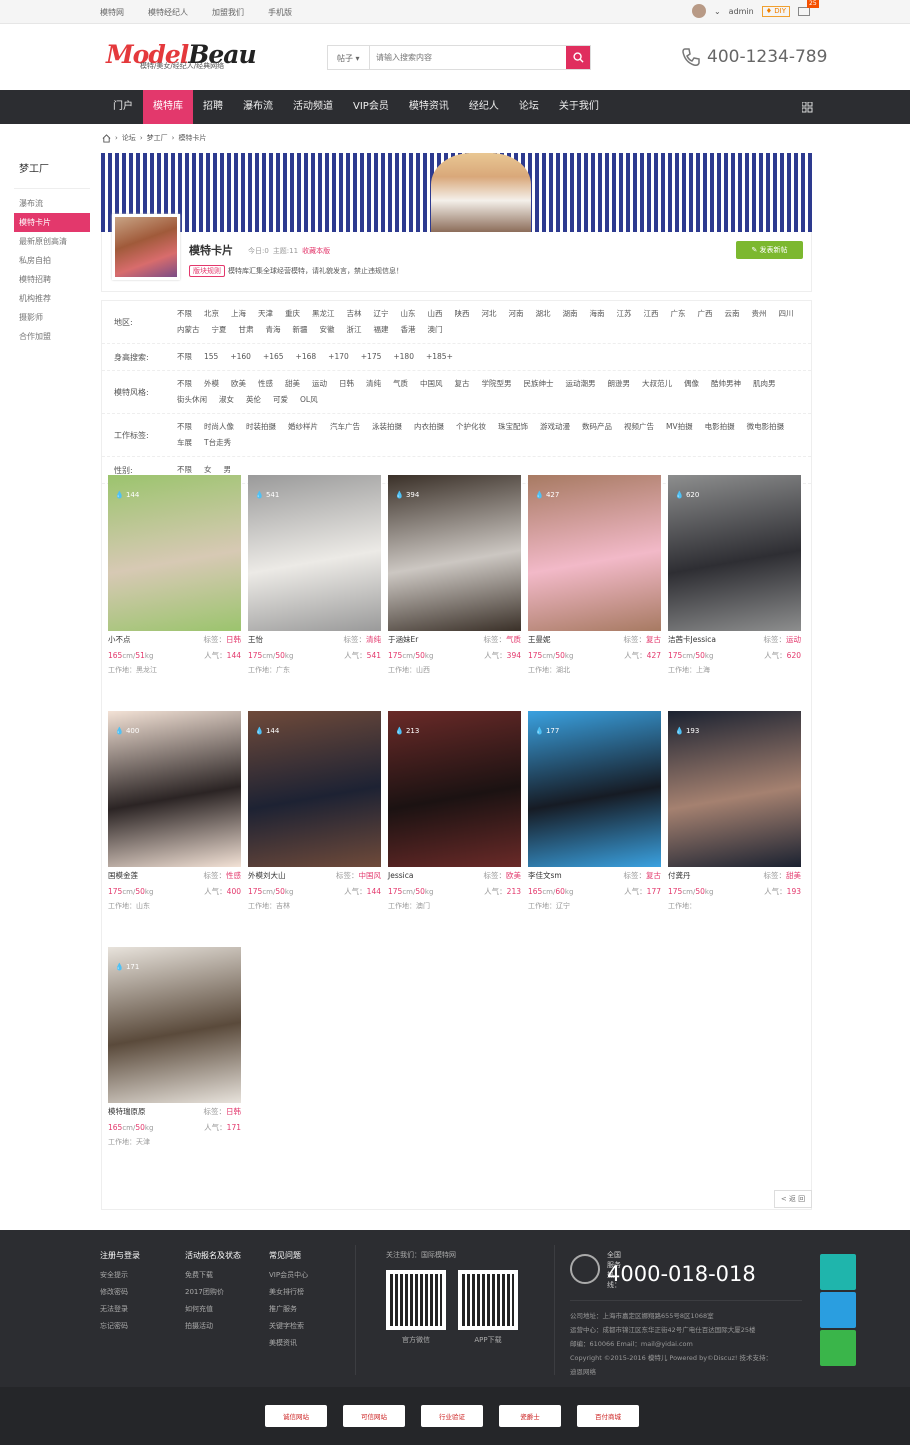 This screenshot has height=1445, width=910. What do you see at coordinates (807, 107) in the screenshot?
I see `grid-menu-icon` at bounding box center [807, 107].